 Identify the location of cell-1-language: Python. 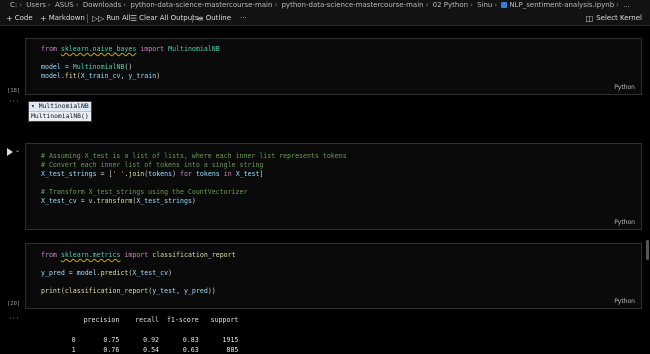
(624, 87).